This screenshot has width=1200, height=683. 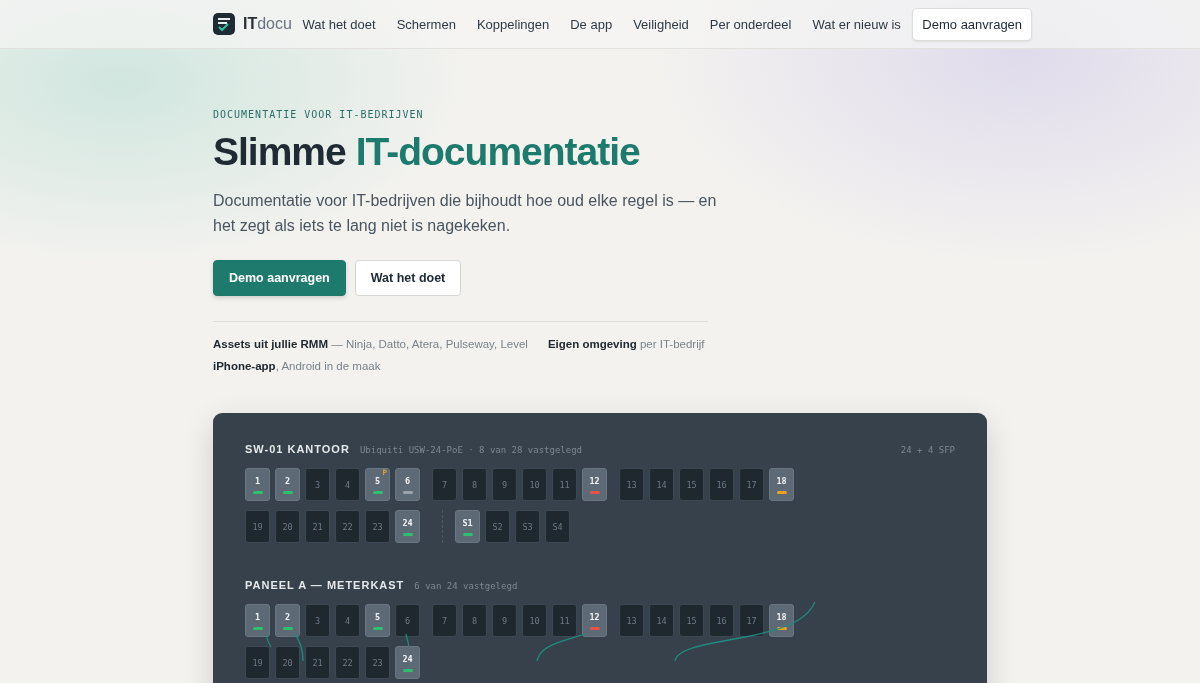 What do you see at coordinates (781, 480) in the screenshot?
I see `port-number: 18` at bounding box center [781, 480].